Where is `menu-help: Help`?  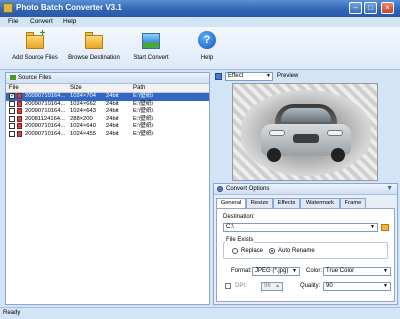 menu-help: Help is located at coordinates (69, 21).